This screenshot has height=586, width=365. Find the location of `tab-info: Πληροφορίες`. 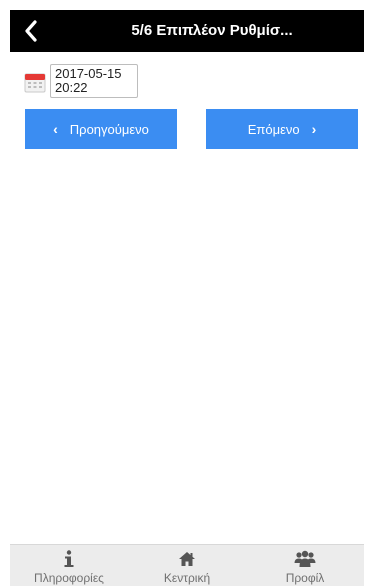

tab-info: Πληροφορίες is located at coordinates (69, 565).